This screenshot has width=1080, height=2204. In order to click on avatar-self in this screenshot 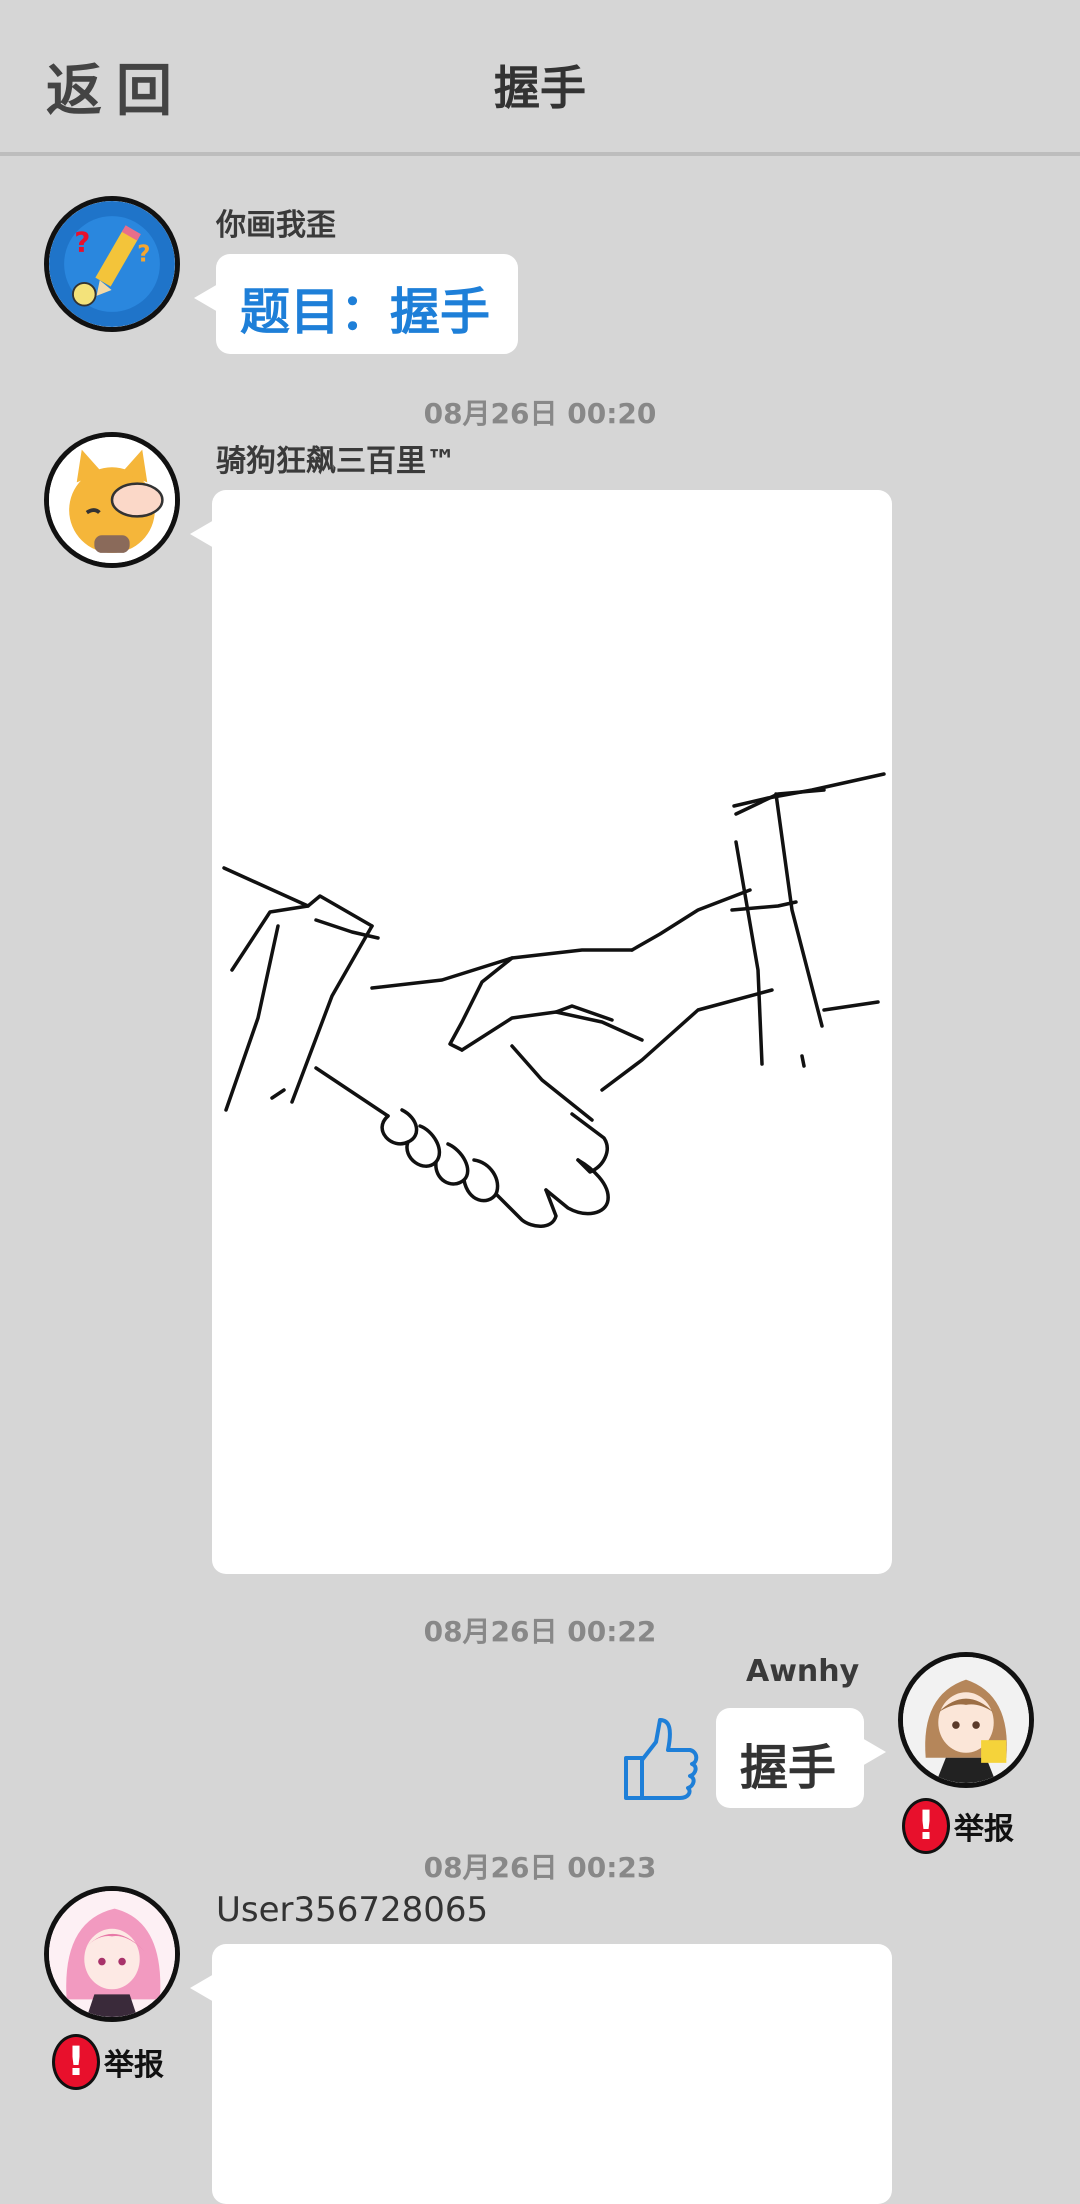, I will do `click(966, 1720)`.